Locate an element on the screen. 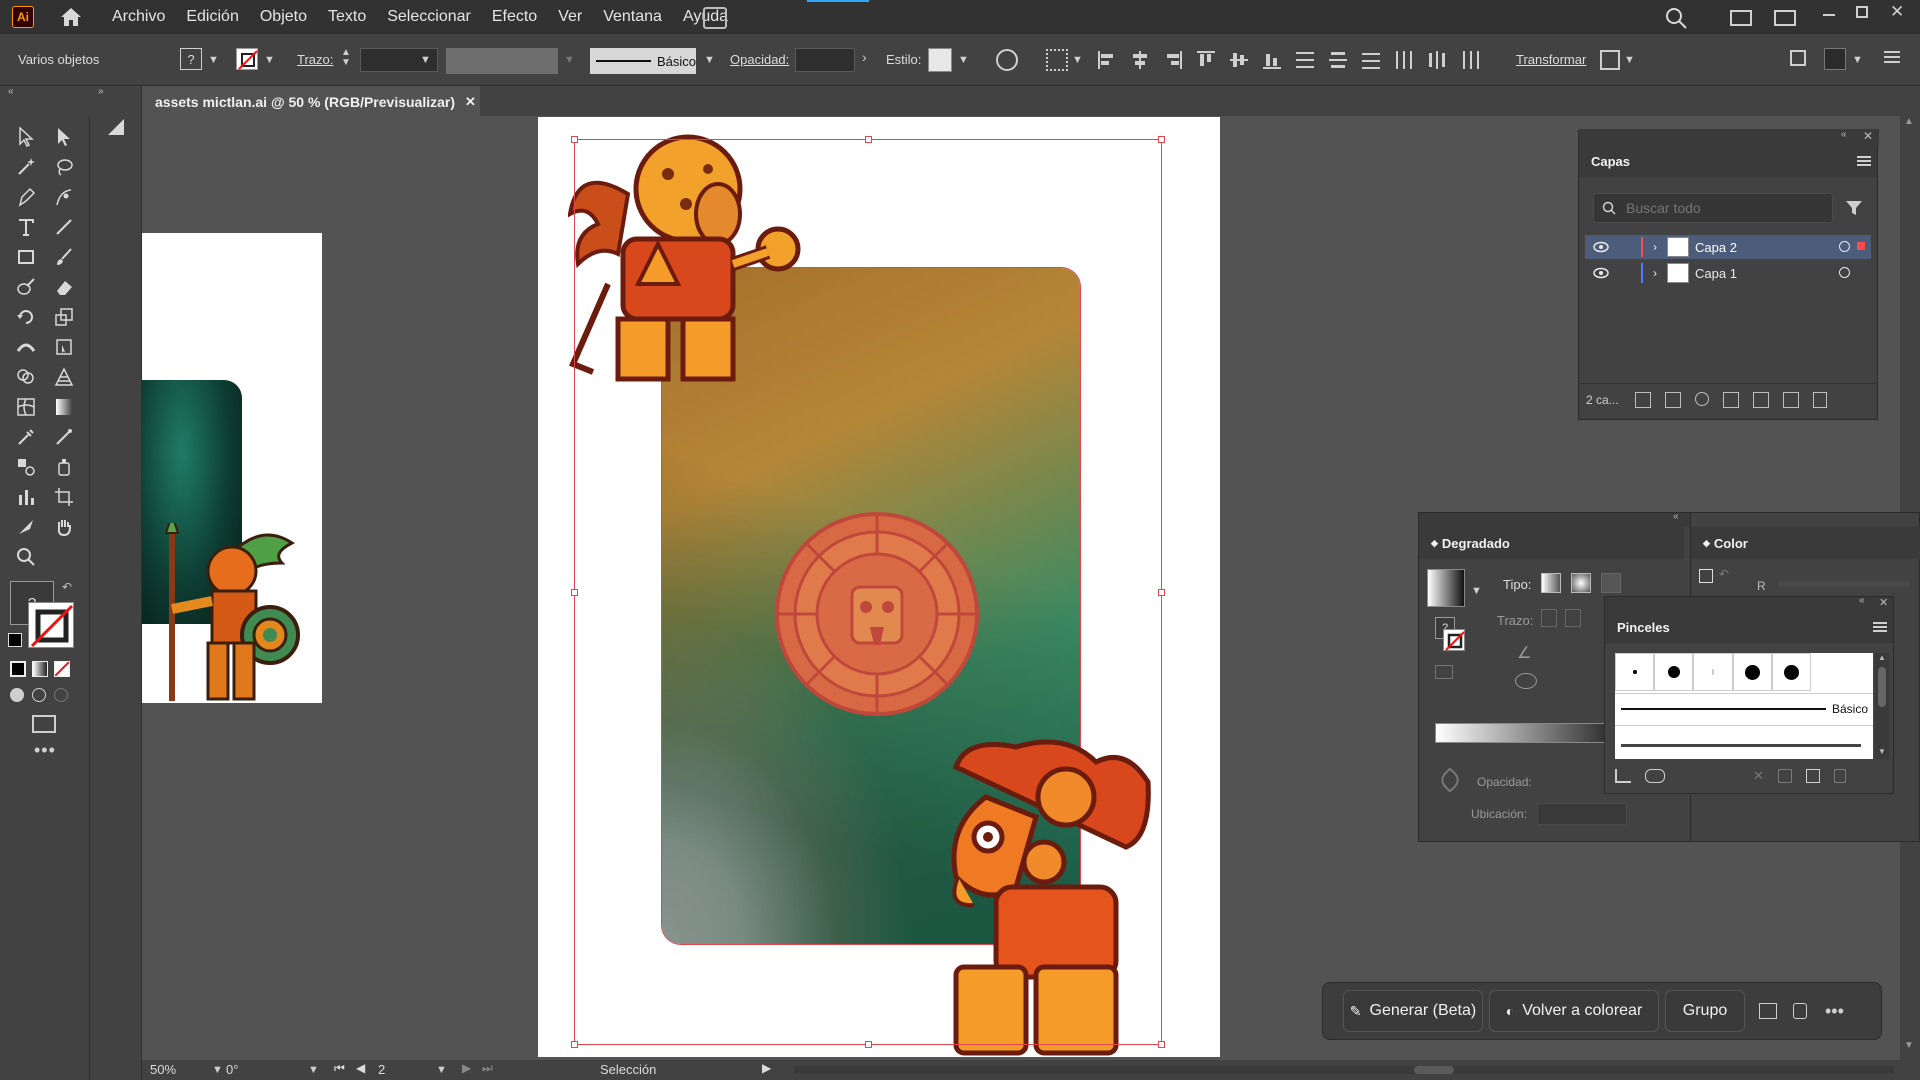 This screenshot has height=1080, width=1920. menu-archivo: Archivo is located at coordinates (138, 17).